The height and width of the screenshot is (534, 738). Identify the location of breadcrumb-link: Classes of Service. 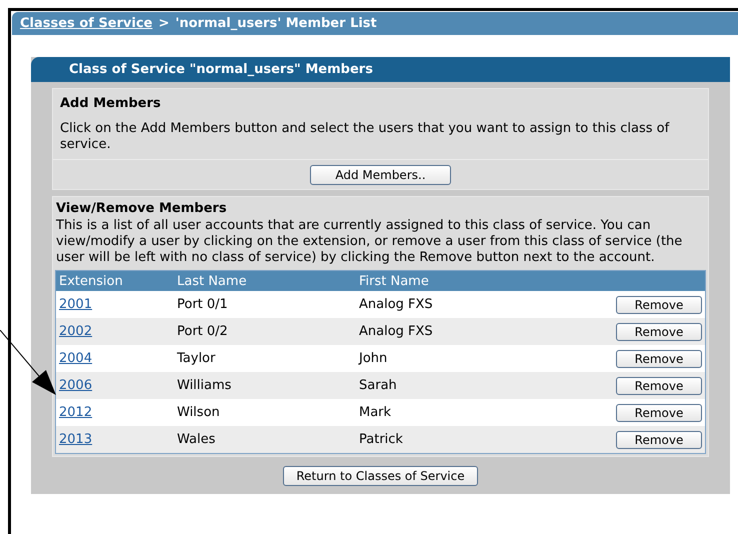
(86, 23).